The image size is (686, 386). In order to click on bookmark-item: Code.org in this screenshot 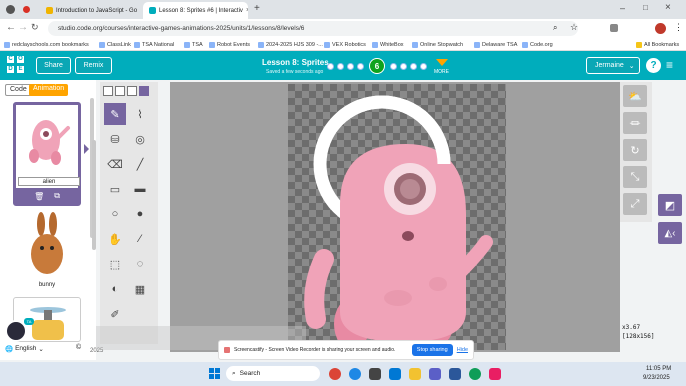, I will do `click(537, 44)`.